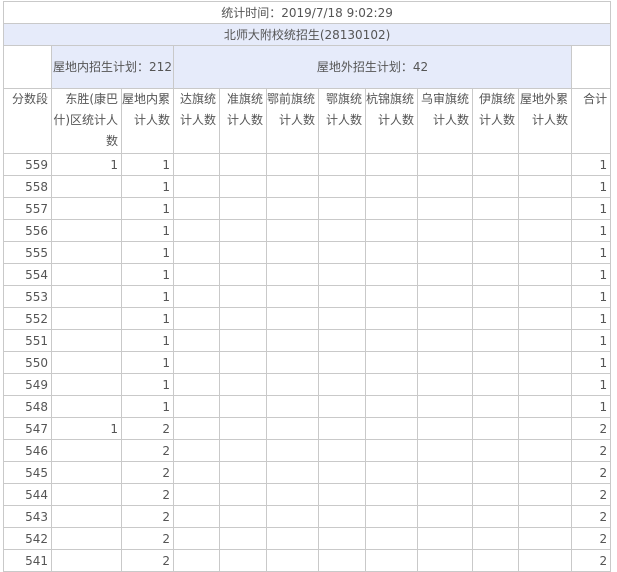  I want to click on col-score-range: 分数段, so click(27, 121).